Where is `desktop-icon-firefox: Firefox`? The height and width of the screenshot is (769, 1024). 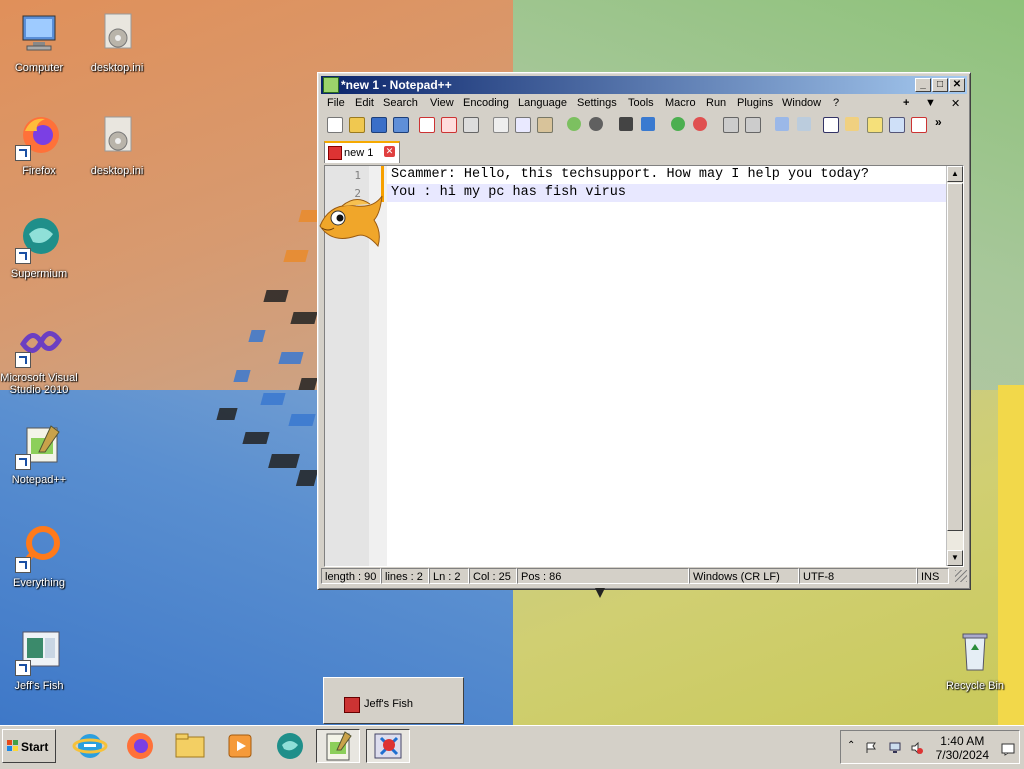 desktop-icon-firefox: Firefox is located at coordinates (39, 145).